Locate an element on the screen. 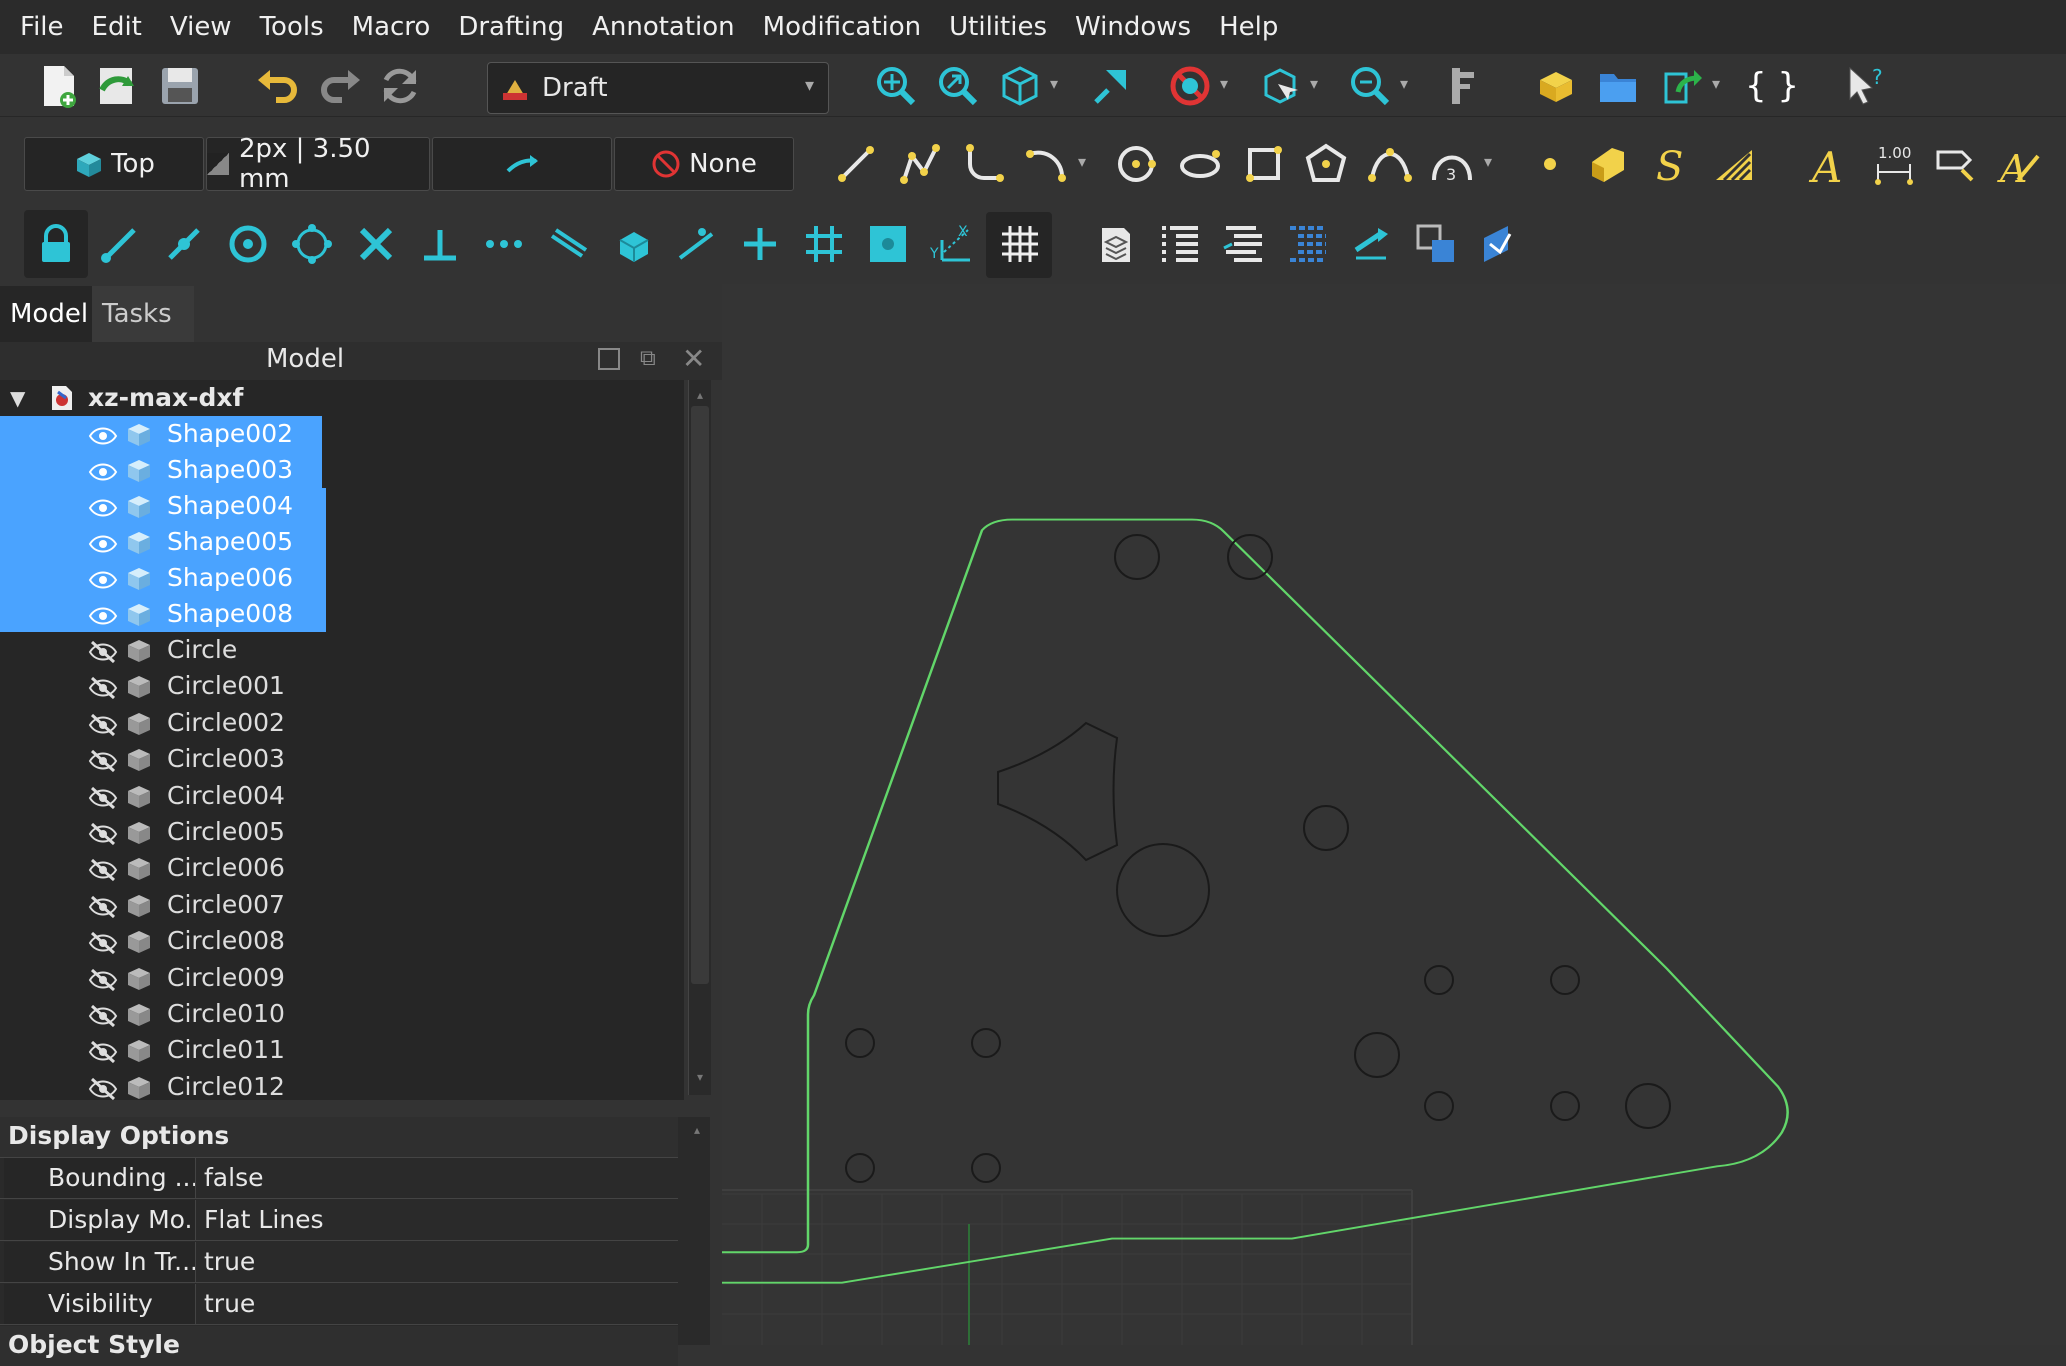 Image resolution: width=2066 pixels, height=1366 pixels. maximize-panel-icon is located at coordinates (609, 359).